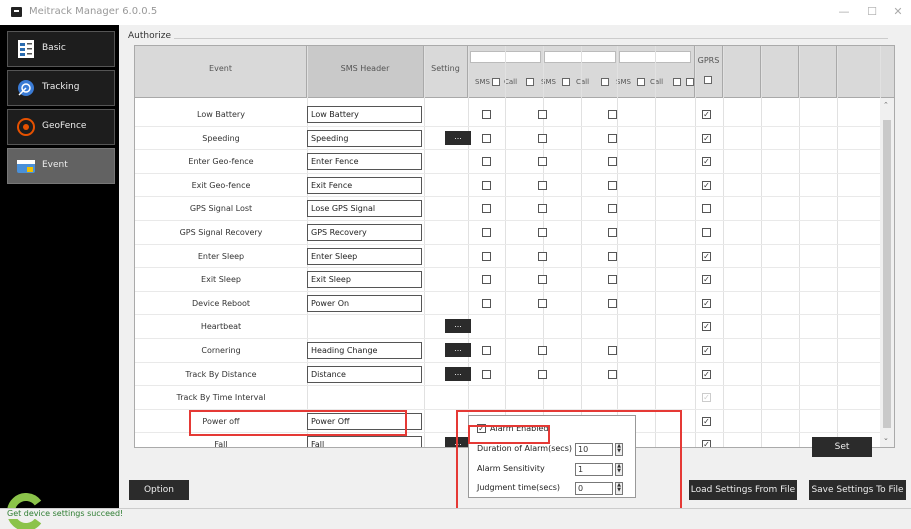 Image resolution: width=911 pixels, height=529 pixels. What do you see at coordinates (507, 375) in the screenshot?
I see `table-row: Track By Distance Distance... ✓` at bounding box center [507, 375].